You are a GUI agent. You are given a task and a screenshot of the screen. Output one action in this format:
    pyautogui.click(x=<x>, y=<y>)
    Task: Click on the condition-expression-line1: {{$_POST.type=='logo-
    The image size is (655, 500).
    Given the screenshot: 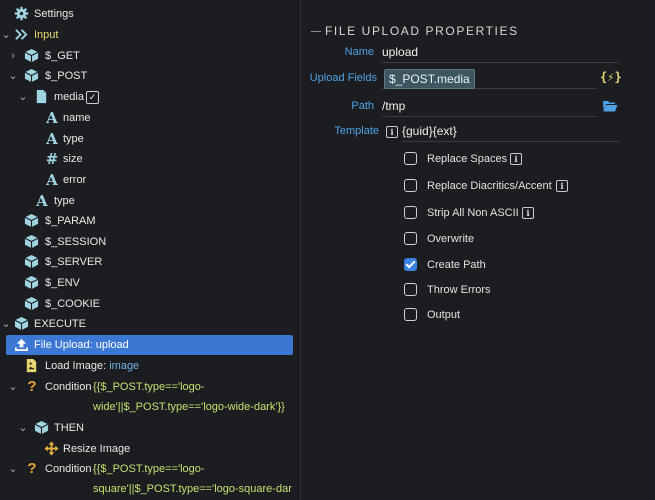 What is the action you would take?
    pyautogui.click(x=149, y=469)
    